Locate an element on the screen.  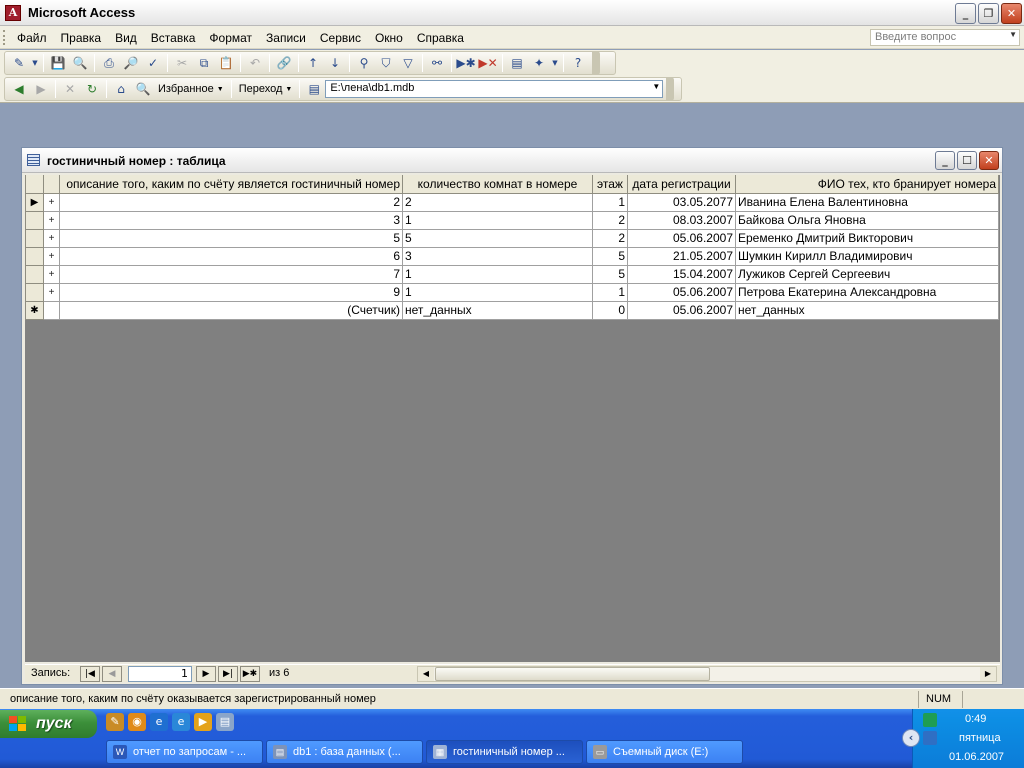
cell-rooms: 5 is located at coordinates (497, 238).